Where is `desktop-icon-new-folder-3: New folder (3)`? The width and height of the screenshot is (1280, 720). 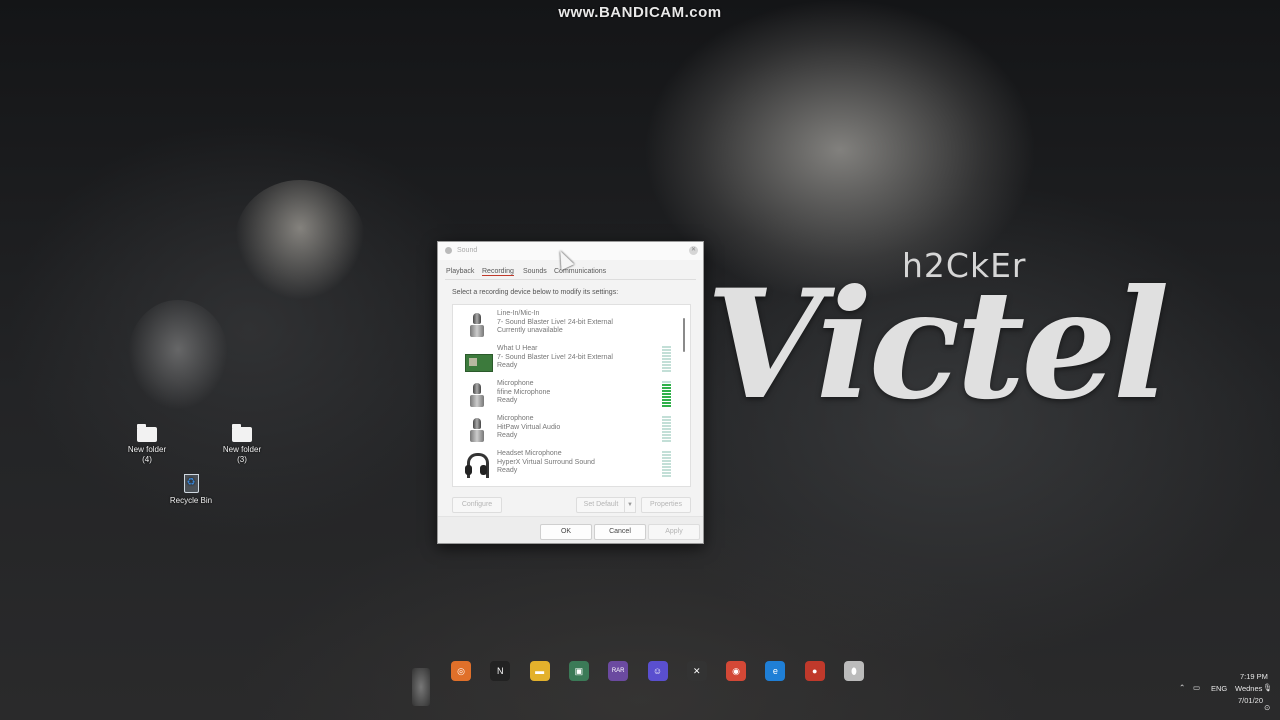
desktop-icon-new-folder-3: New folder (3) is located at coordinates (242, 444).